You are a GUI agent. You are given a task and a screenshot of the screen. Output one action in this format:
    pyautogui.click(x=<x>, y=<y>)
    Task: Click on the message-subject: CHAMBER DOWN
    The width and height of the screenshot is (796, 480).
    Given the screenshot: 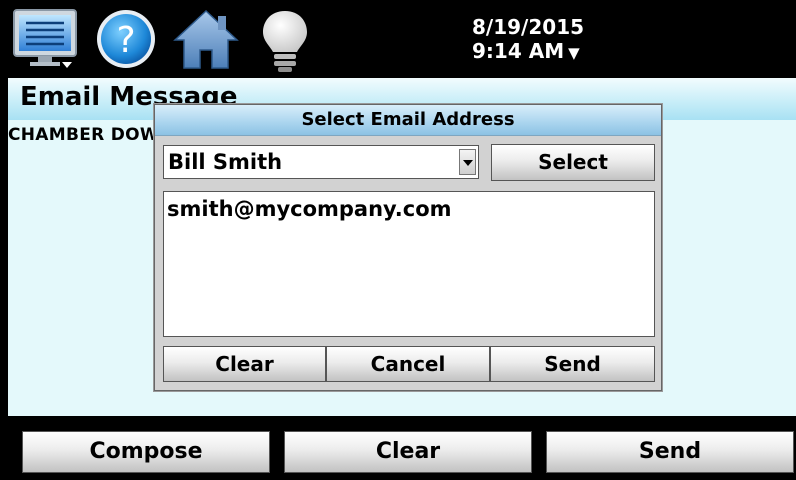 What is the action you would take?
    pyautogui.click(x=91, y=135)
    